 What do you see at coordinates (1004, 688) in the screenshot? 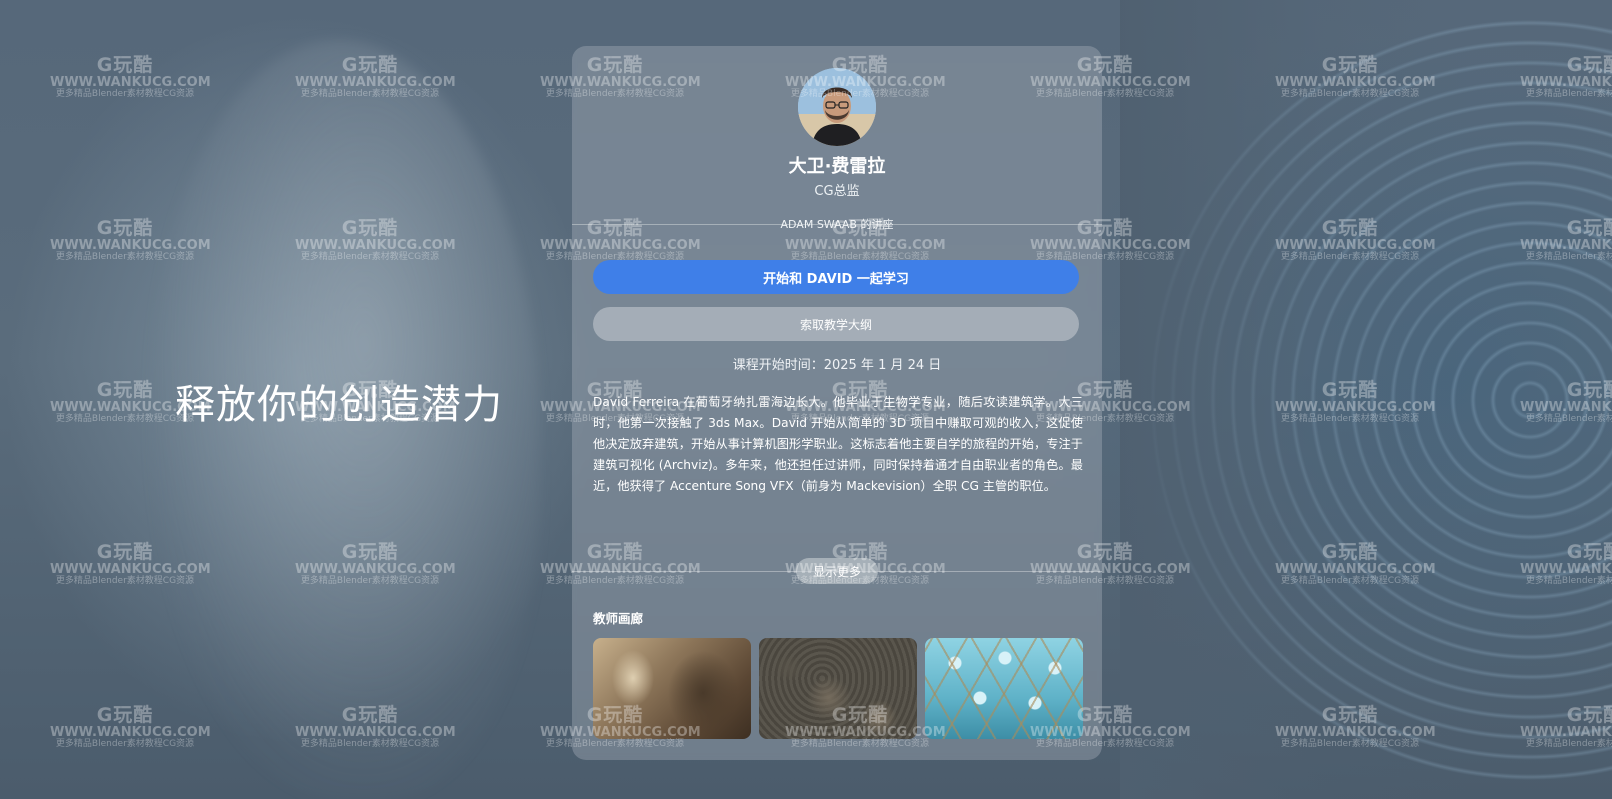
I see `gallery-item-hexagon-cells` at bounding box center [1004, 688].